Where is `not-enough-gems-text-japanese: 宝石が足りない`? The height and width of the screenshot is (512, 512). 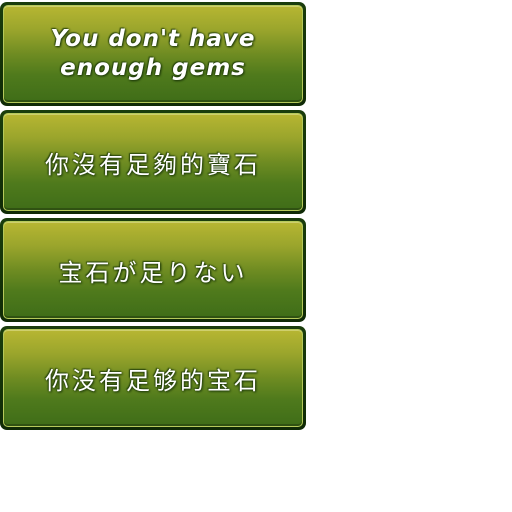 not-enough-gems-text-japanese: 宝石が足りない is located at coordinates (153, 272).